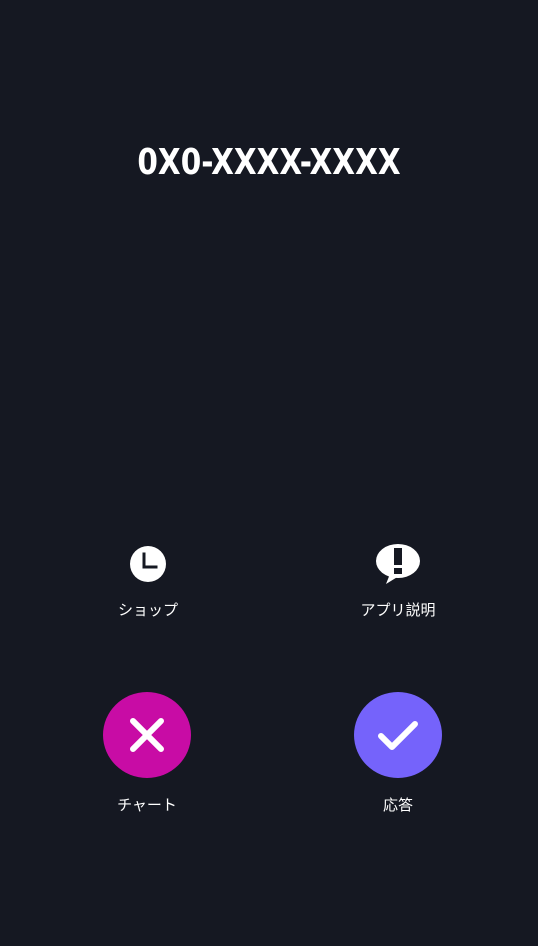  What do you see at coordinates (398, 564) in the screenshot?
I see `speech-bubble-exclamation-icon` at bounding box center [398, 564].